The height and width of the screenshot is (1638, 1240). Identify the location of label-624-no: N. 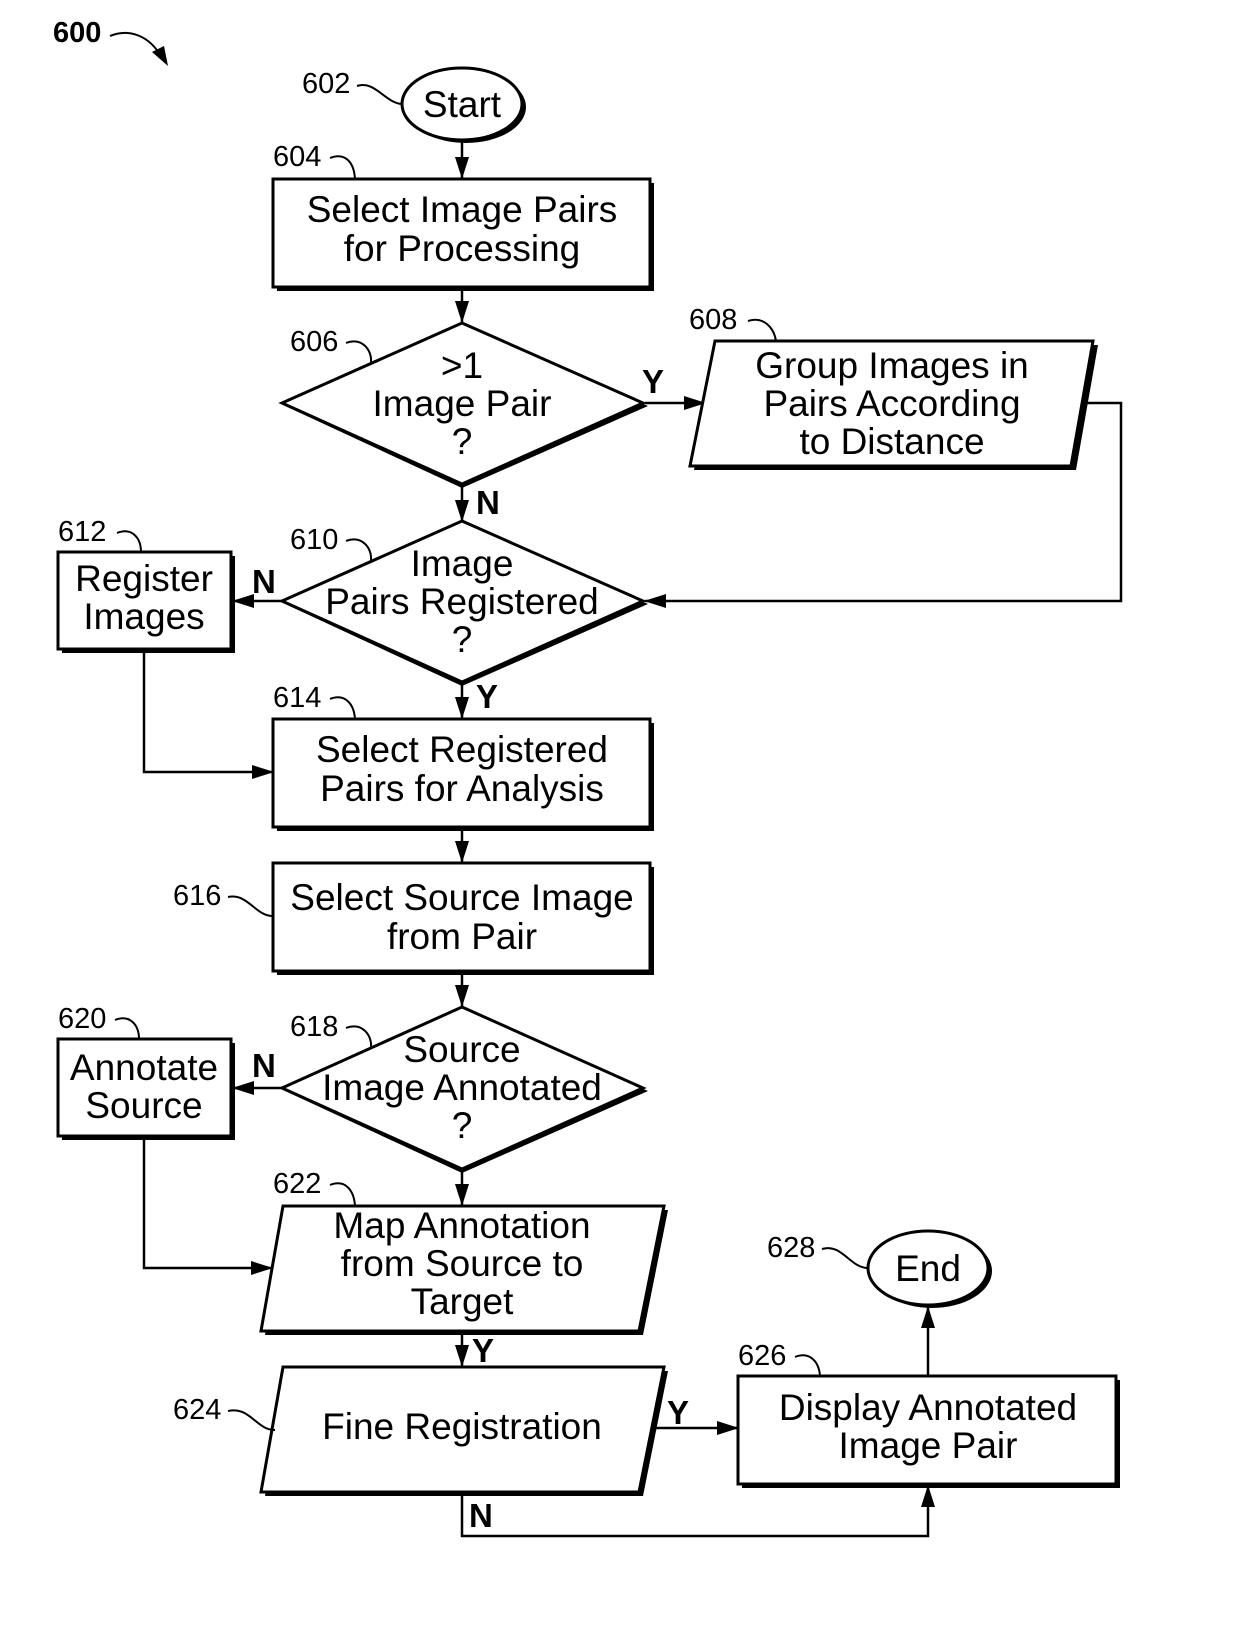
(481, 1515).